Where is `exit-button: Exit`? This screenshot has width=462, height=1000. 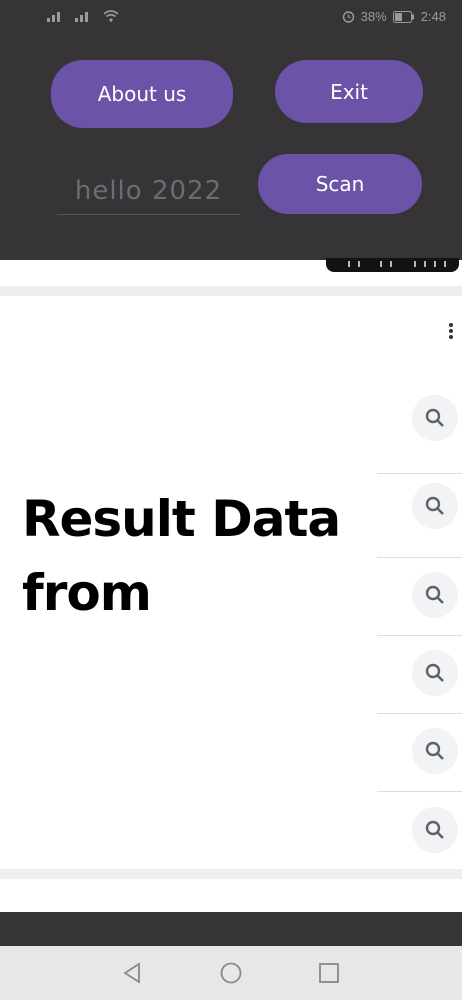 exit-button: Exit is located at coordinates (349, 91).